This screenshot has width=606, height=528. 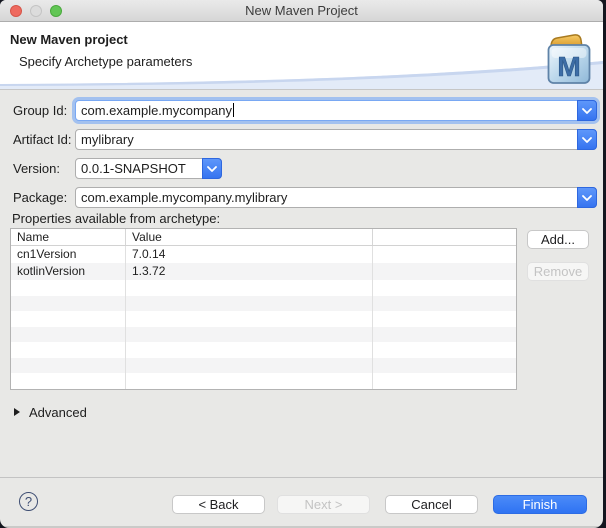 I want to click on finish-button: Finish, so click(x=540, y=504).